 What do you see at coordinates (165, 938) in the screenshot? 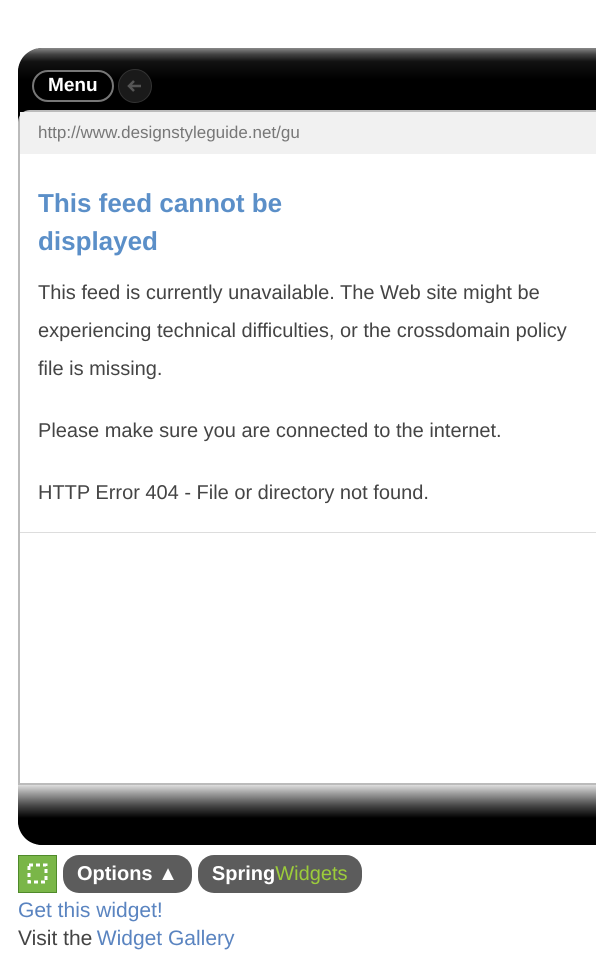
I see `gallery-link: Widget Gallery` at bounding box center [165, 938].